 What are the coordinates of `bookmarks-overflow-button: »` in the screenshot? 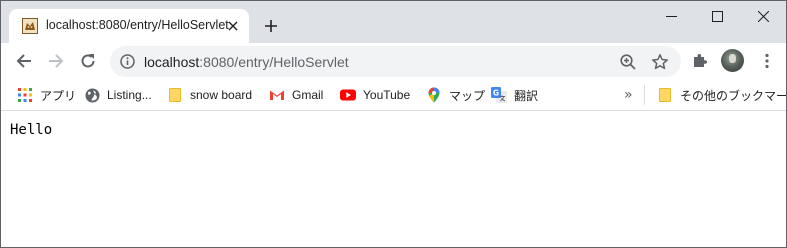 It's located at (631, 95).